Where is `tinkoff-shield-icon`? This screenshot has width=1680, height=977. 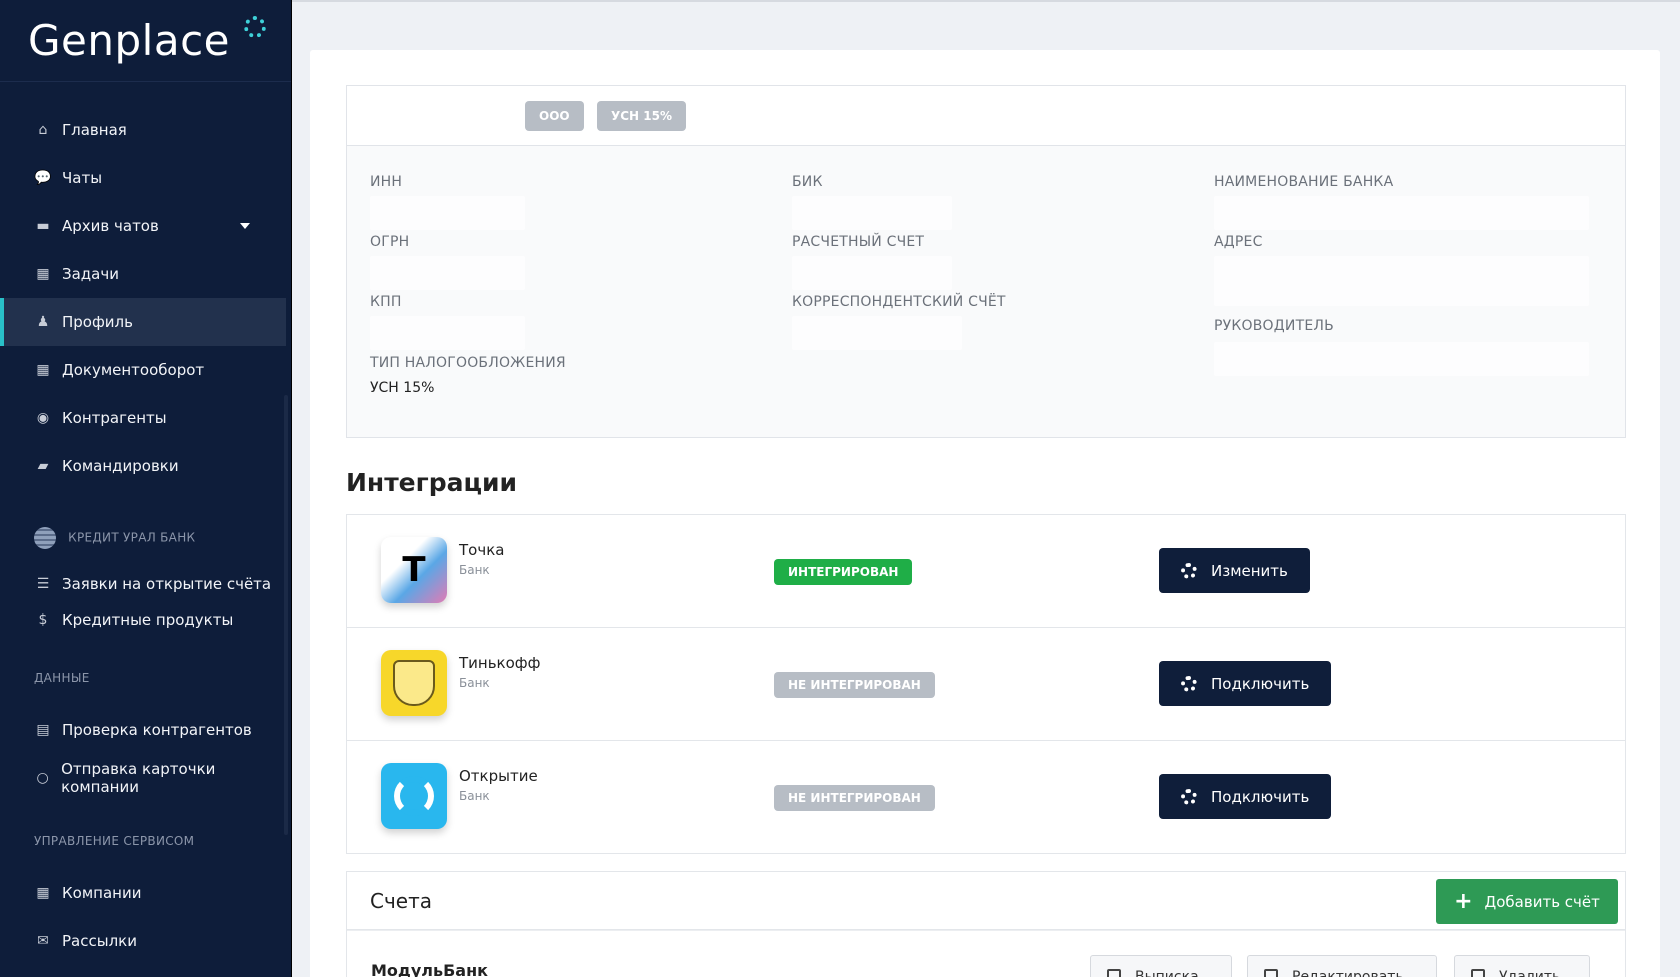 tinkoff-shield-icon is located at coordinates (414, 683).